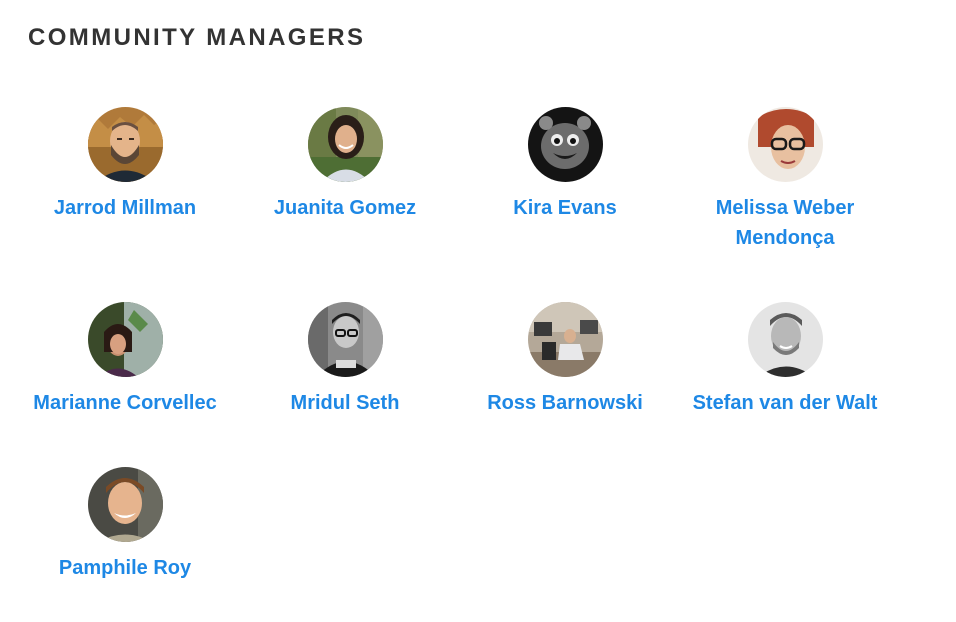 This screenshot has width=956, height=622. I want to click on section-title: COMMUNITY MANAGERS, so click(197, 37).